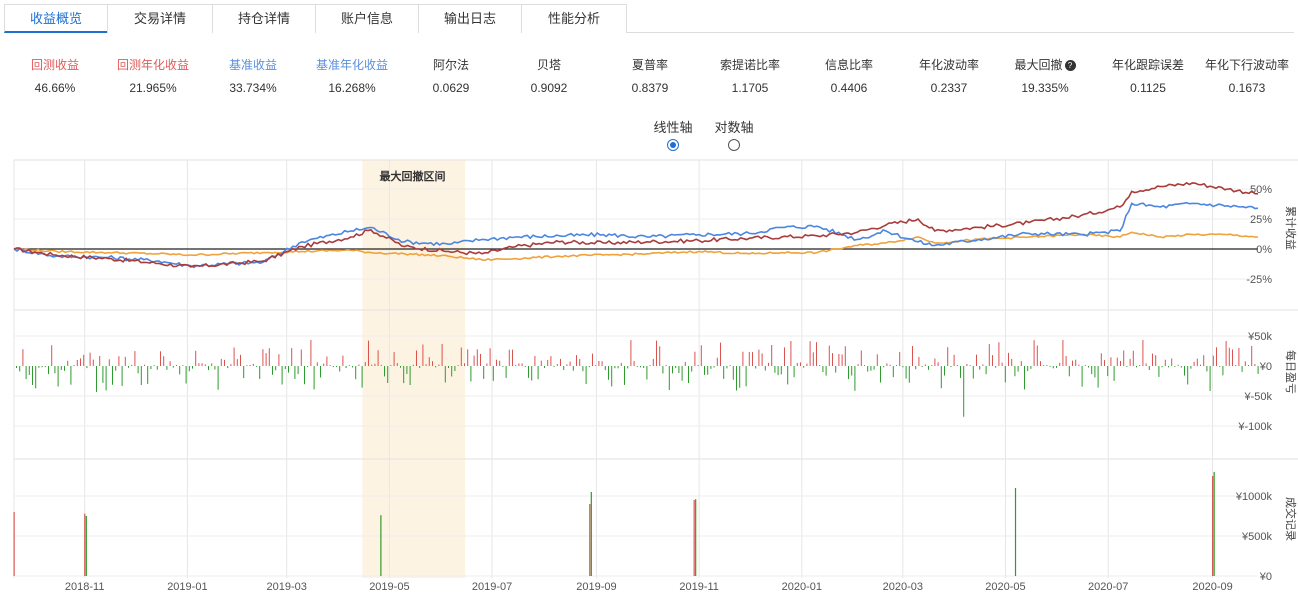 This screenshot has height=599, width=1298. Describe the element at coordinates (750, 88) in the screenshot. I see `metric-value: 1.1705` at that location.